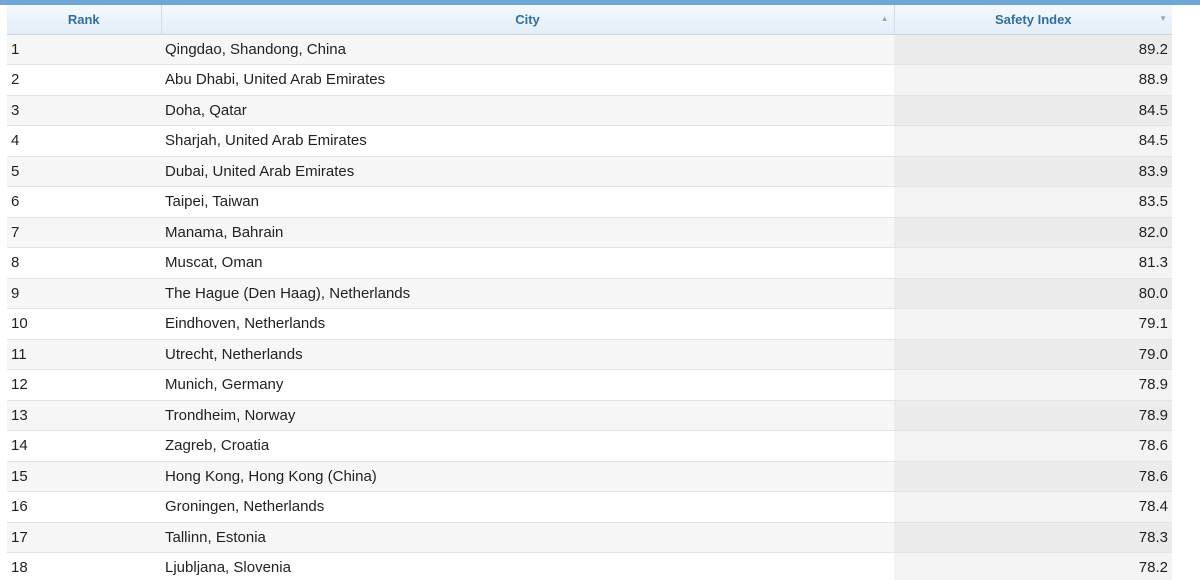  Describe the element at coordinates (84, 202) in the screenshot. I see `rank-cell: 6` at that location.